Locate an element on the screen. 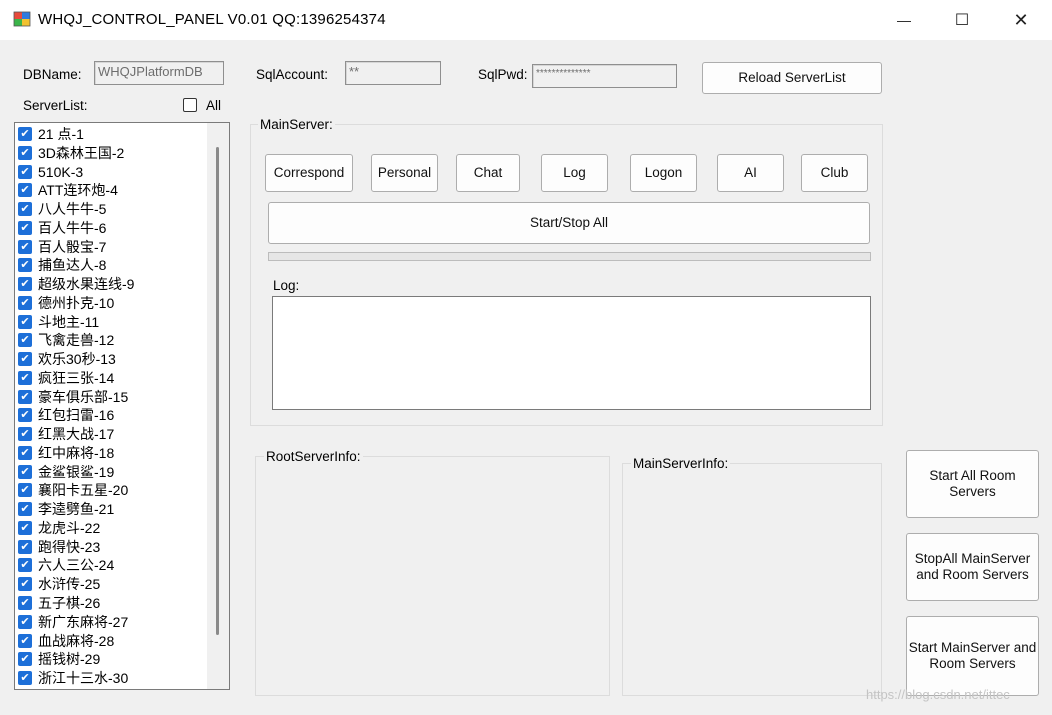  server-list-item: ✔ 金鲨银鲨-19 is located at coordinates (66, 472).